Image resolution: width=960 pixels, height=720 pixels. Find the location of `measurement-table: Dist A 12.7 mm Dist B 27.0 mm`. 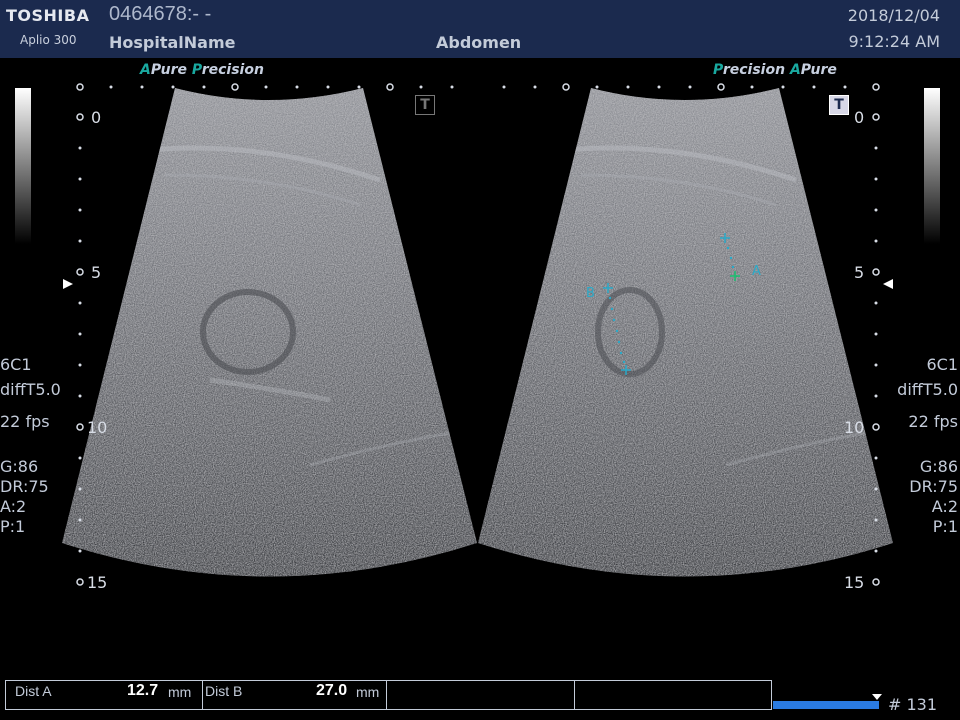

measurement-table: Dist A 12.7 mm Dist B 27.0 mm is located at coordinates (388, 695).